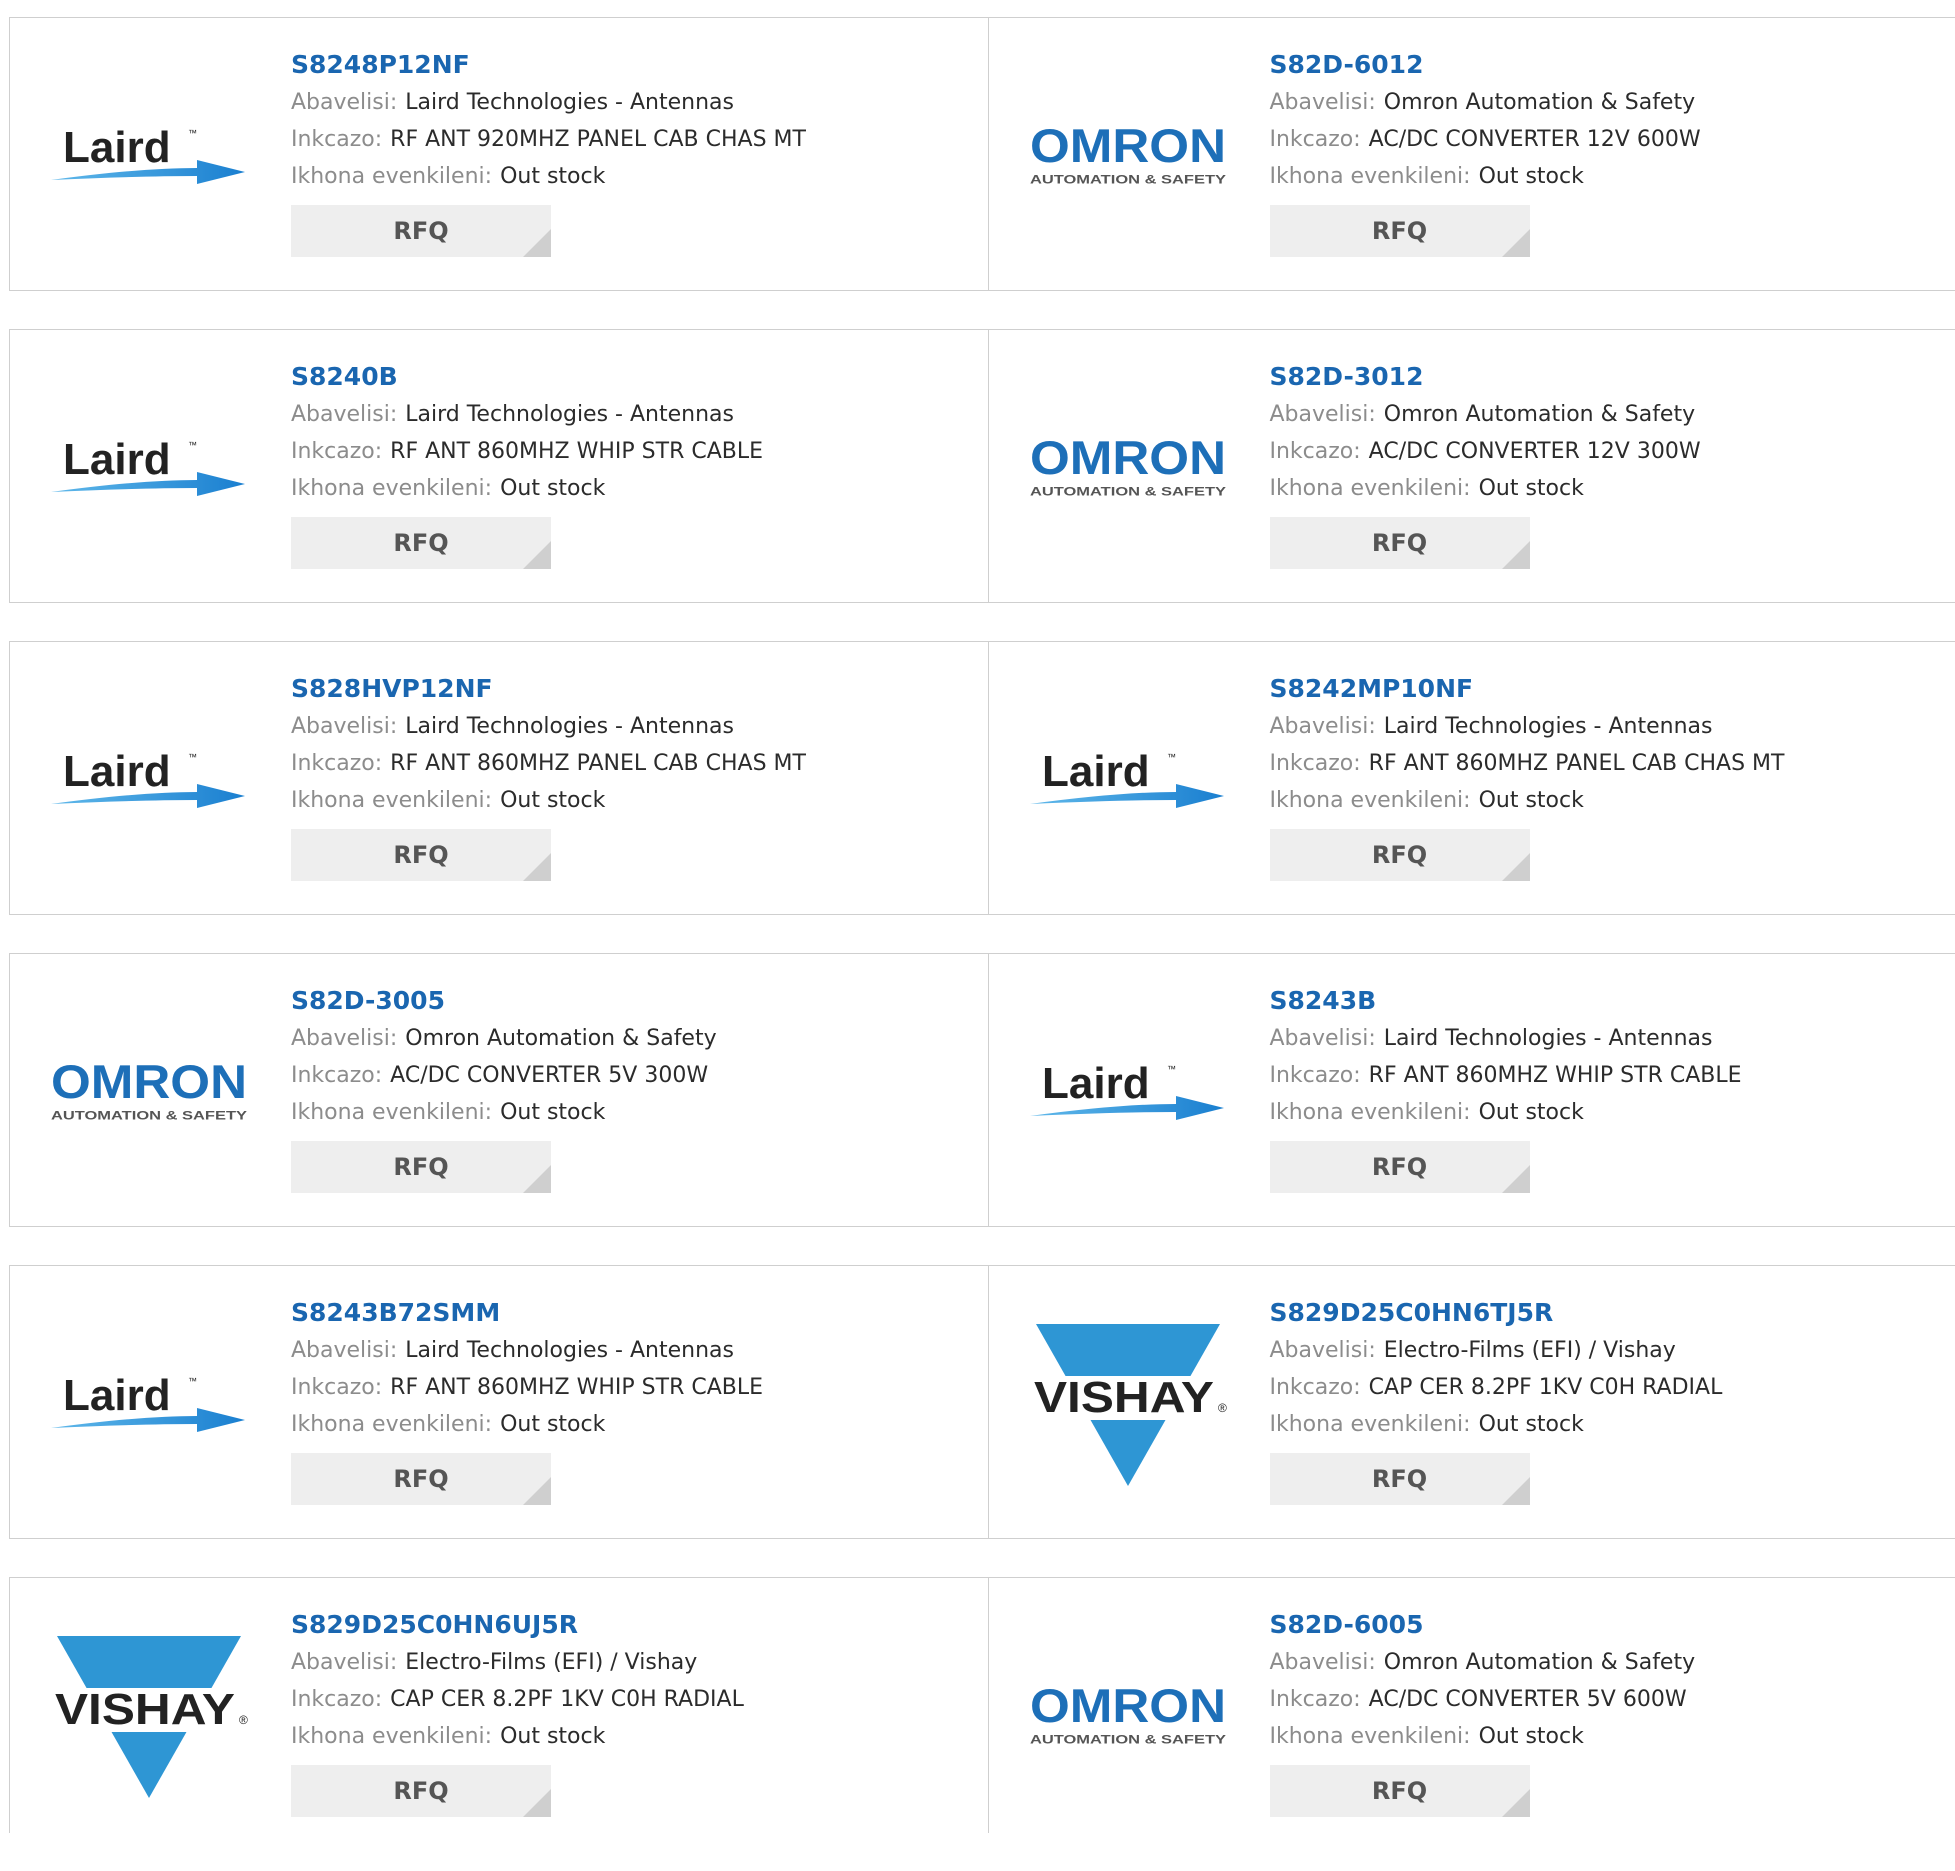 Image resolution: width=1955 pixels, height=1871 pixels. I want to click on description-row: Inkcazo: CAP CER 8.2PF 1KV C0H RADIAL, so click(517, 1699).